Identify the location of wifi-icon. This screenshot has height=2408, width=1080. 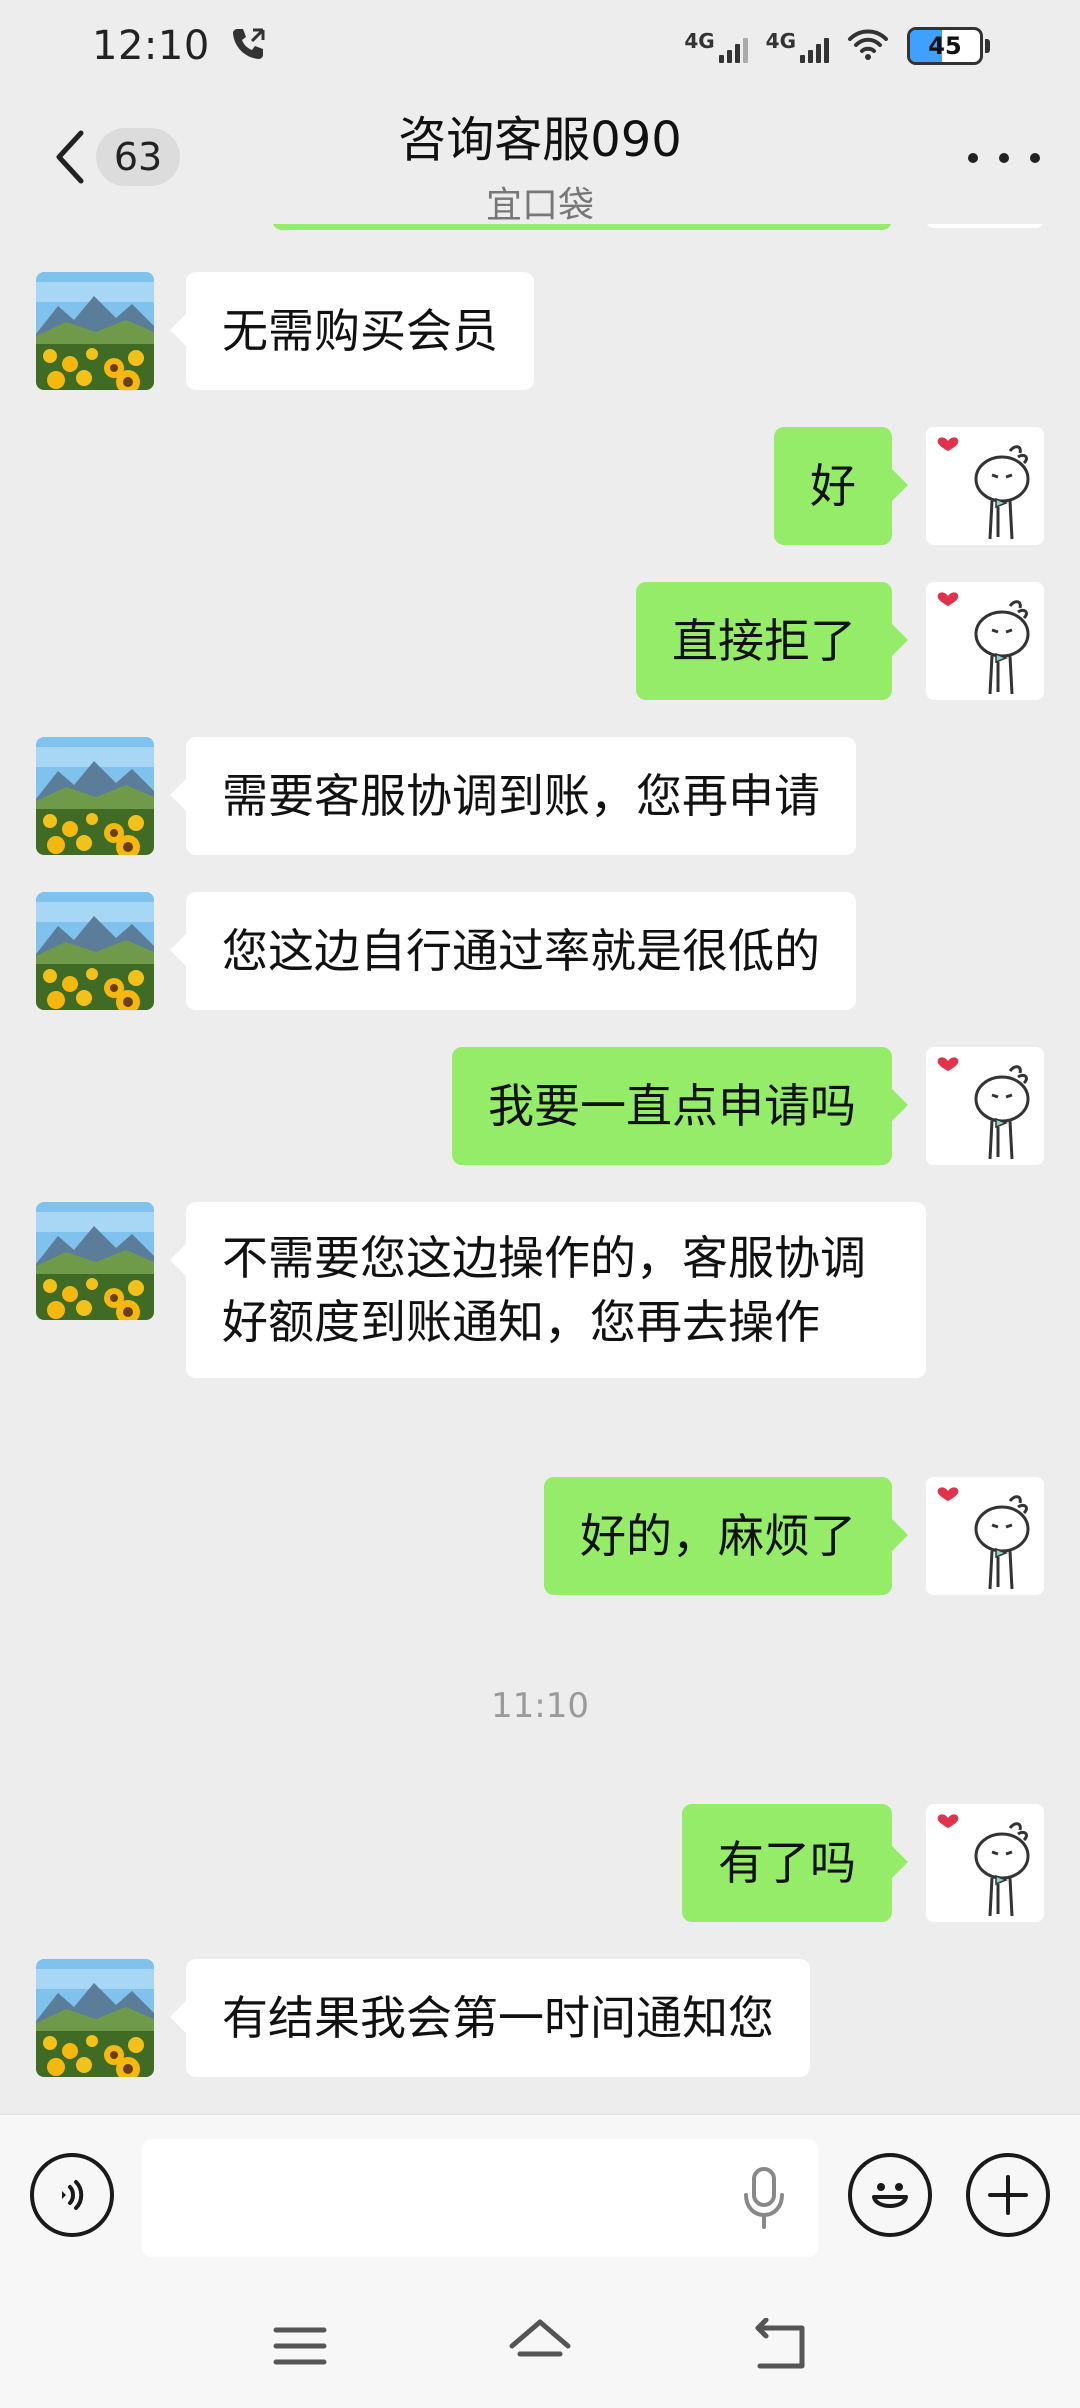
(868, 46).